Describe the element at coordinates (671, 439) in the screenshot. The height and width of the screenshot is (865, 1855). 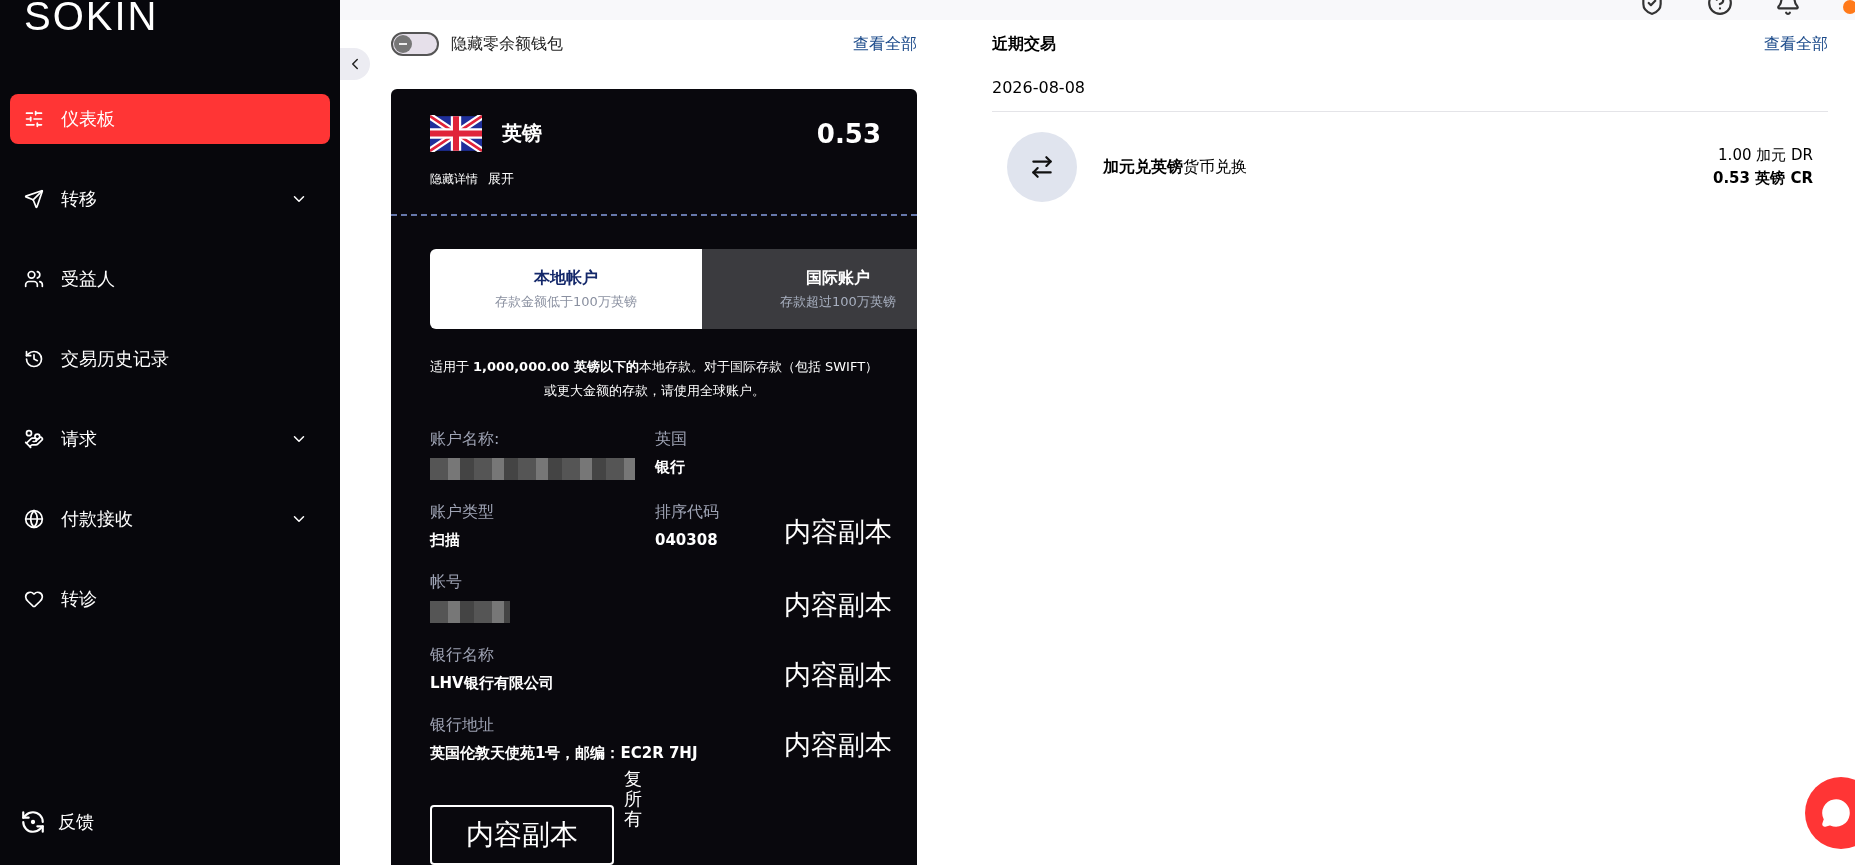
I see `field-label: 英国` at that location.